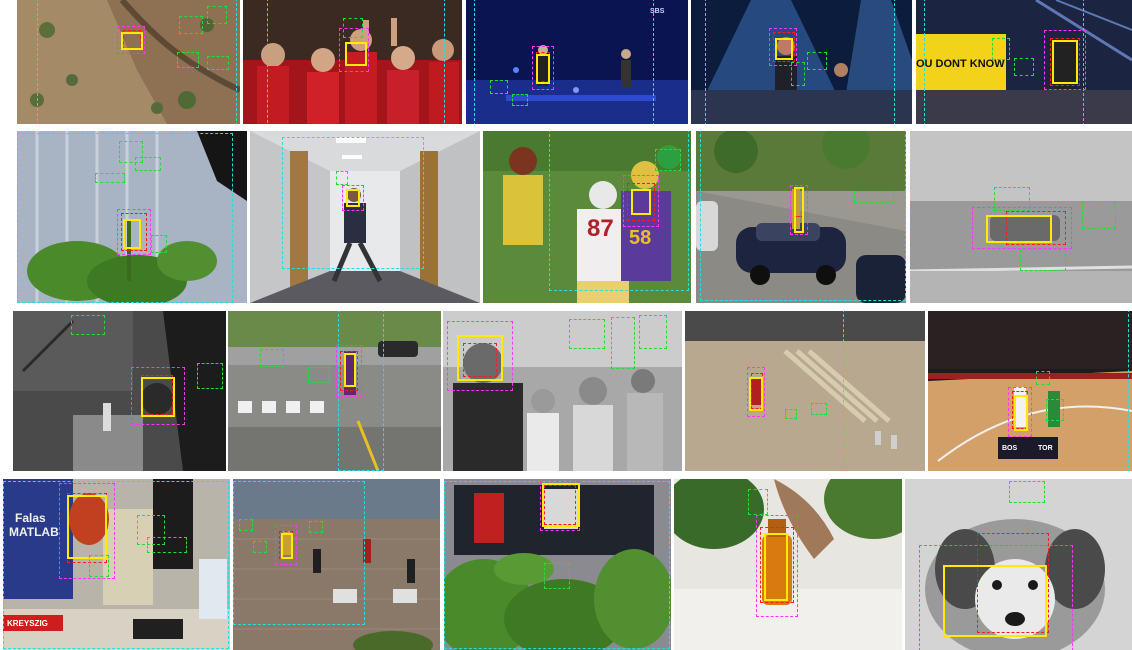  I want to click on tracking-frame-grey-road, so click(1021, 217).